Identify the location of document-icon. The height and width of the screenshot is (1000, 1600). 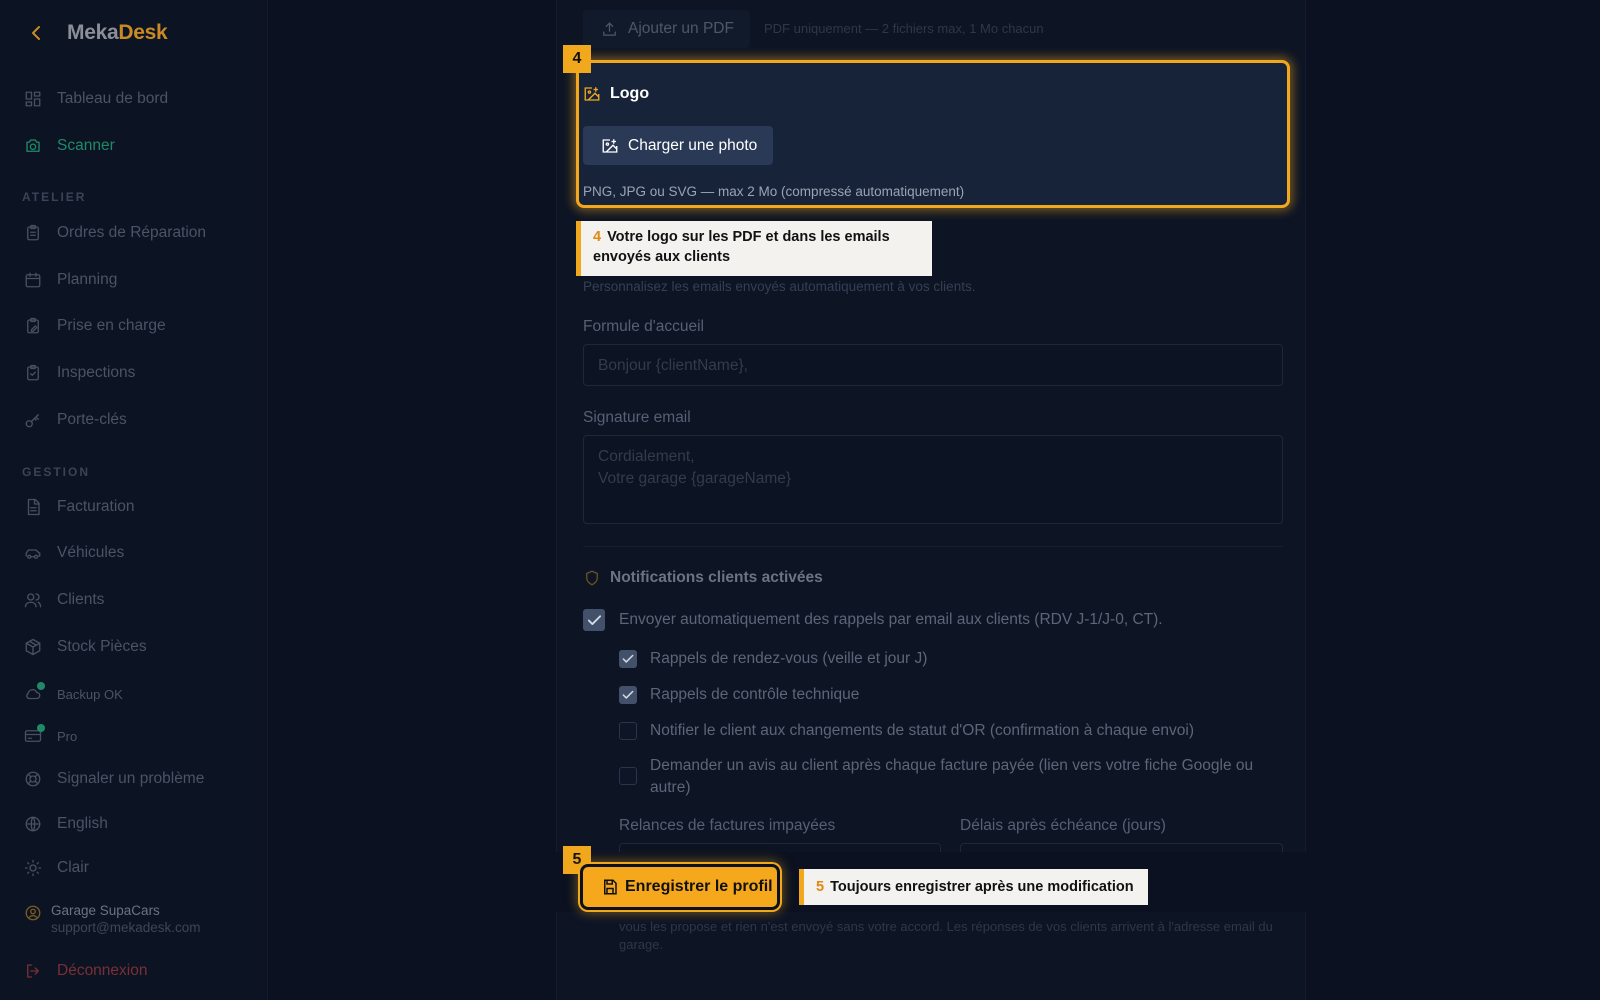
(33, 507).